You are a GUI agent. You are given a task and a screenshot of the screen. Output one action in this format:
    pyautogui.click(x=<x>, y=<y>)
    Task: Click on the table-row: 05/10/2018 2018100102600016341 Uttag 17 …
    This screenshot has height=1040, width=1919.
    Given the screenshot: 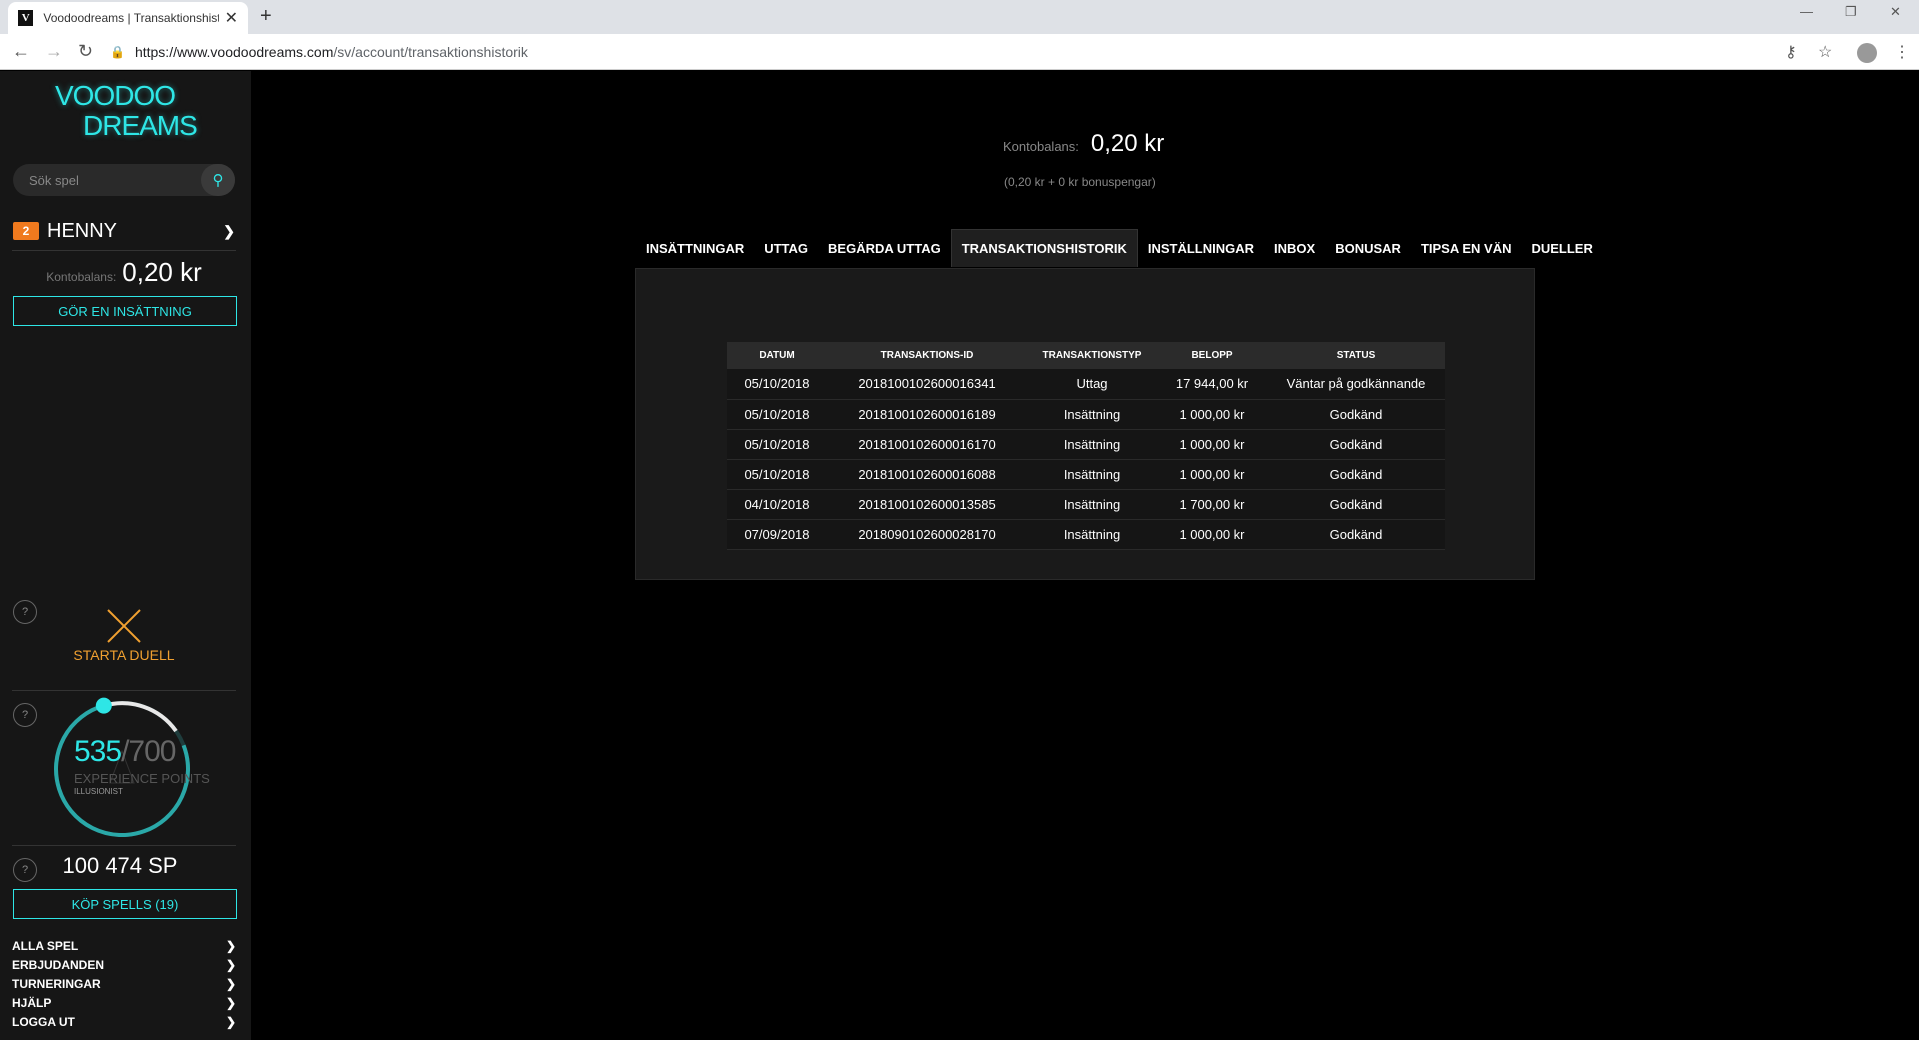 What is the action you would take?
    pyautogui.click(x=1086, y=384)
    